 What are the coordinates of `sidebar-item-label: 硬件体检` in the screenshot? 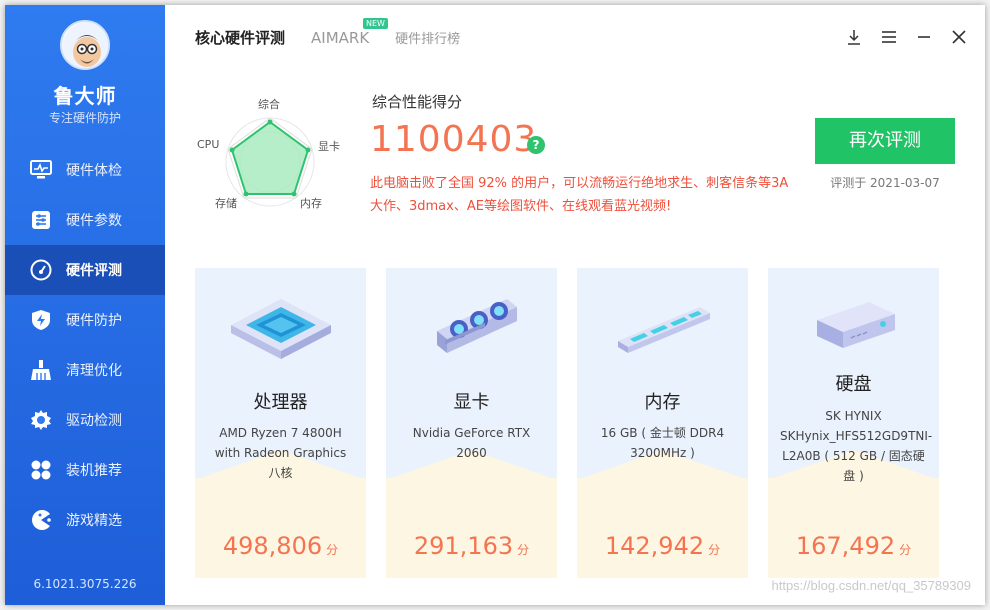 It's located at (94, 171).